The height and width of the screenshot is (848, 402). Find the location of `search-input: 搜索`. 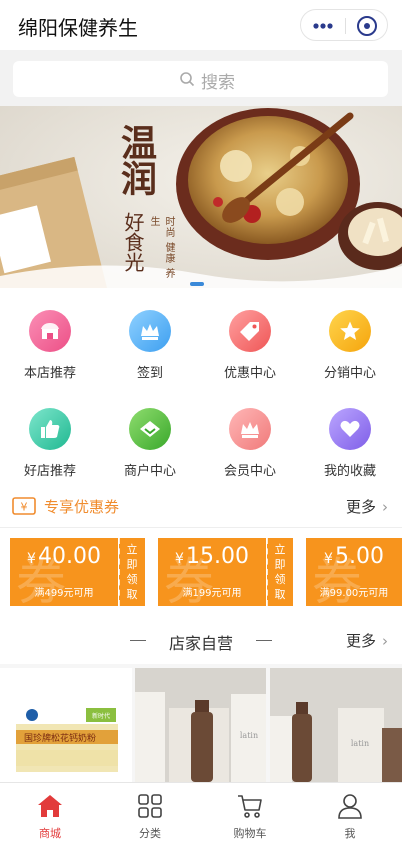

search-input: 搜索 is located at coordinates (200, 79).